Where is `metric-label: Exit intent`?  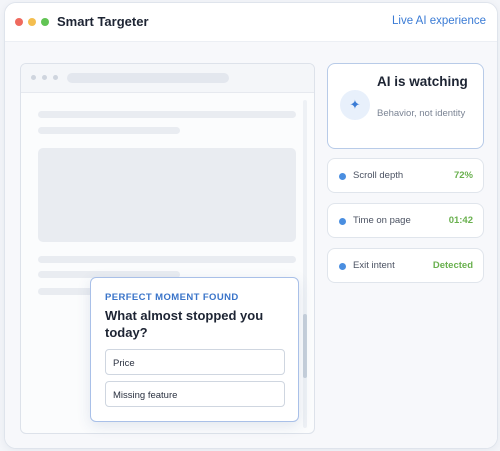 metric-label: Exit intent is located at coordinates (374, 265).